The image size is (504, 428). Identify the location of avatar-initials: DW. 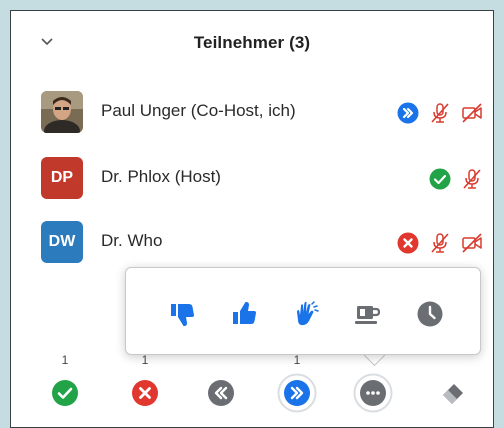
(62, 241).